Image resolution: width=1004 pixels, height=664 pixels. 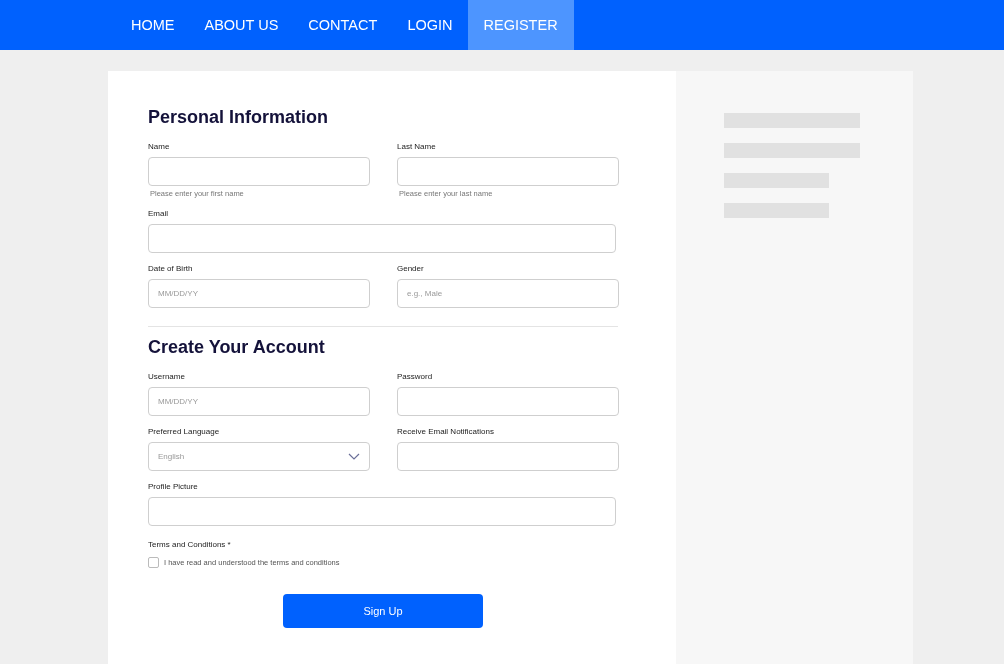 What do you see at coordinates (190, 544) in the screenshot?
I see `terms-label: Terms and Conditions *` at bounding box center [190, 544].